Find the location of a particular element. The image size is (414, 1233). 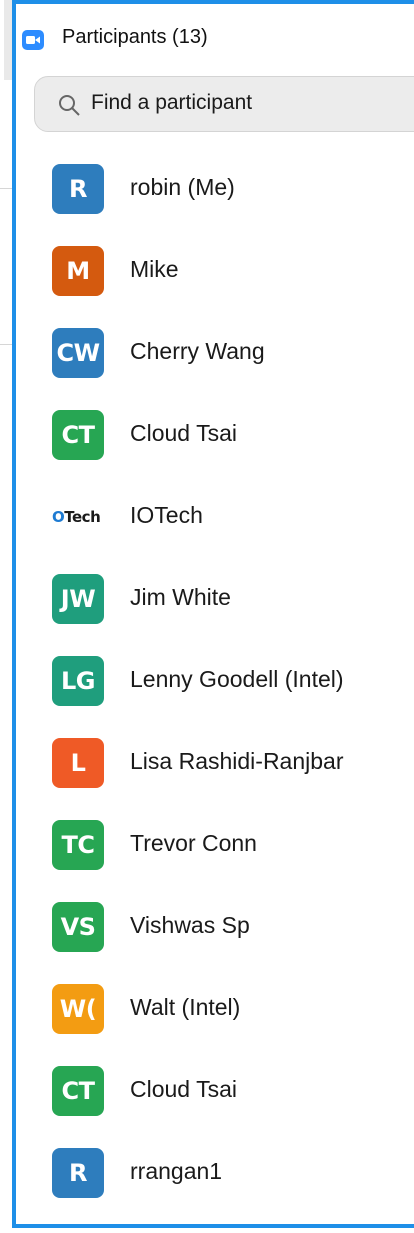

participant-avatar: JW is located at coordinates (78, 599).